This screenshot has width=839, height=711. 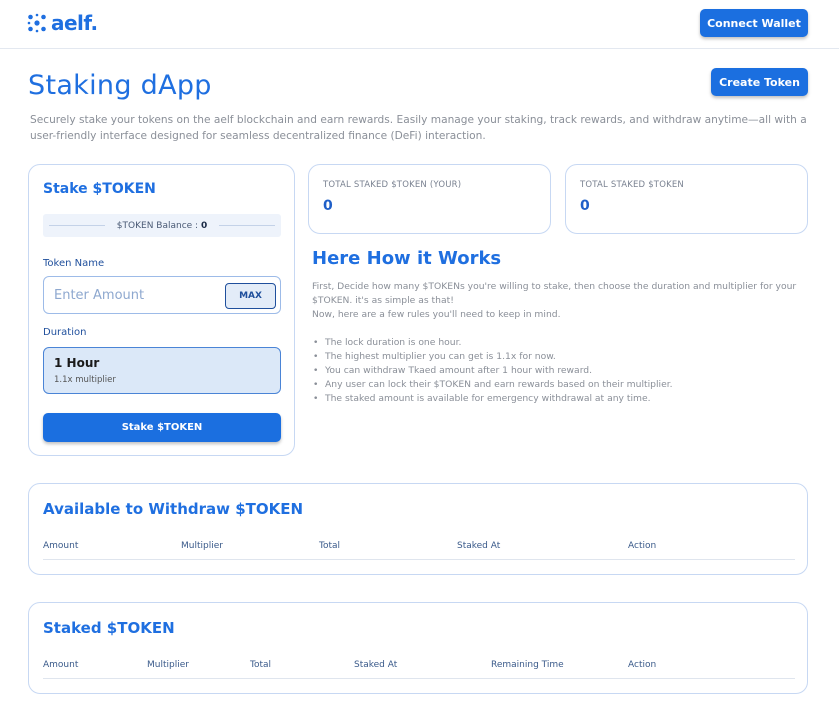 I want to click on connect-wallet-button: Connect Wallet, so click(x=754, y=23).